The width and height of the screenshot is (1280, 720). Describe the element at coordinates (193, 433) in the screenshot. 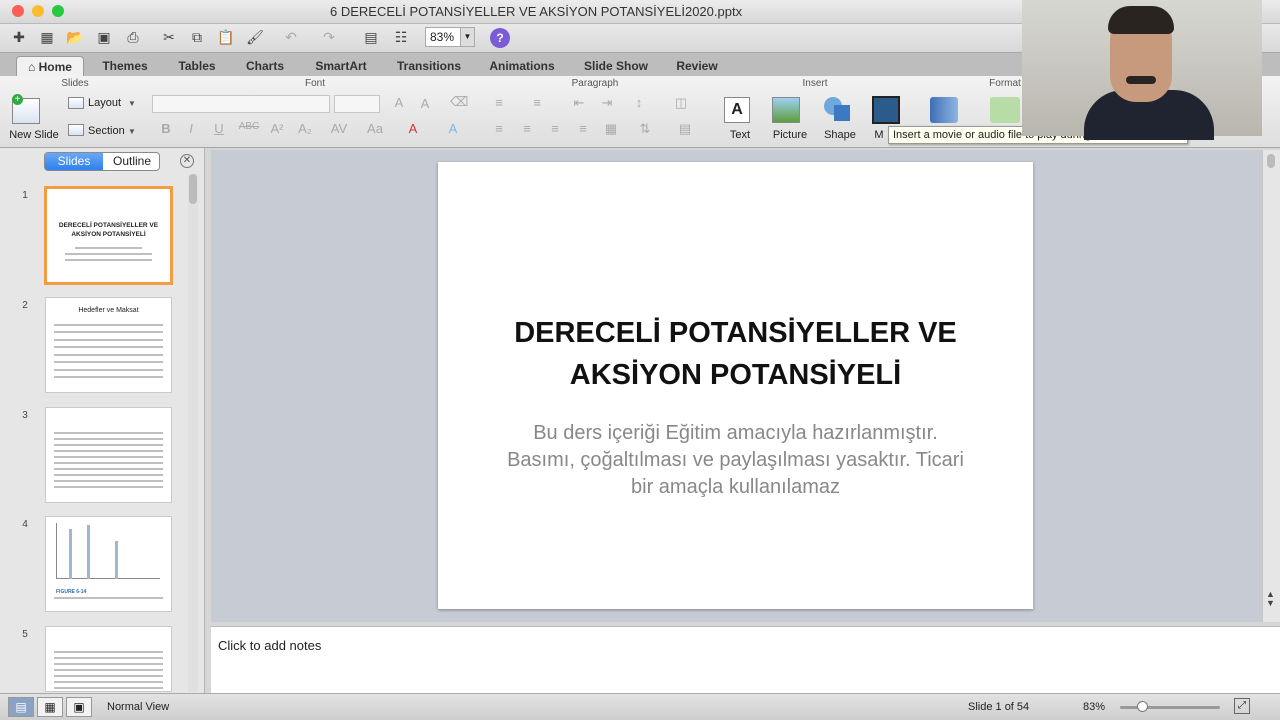

I see `thumbnails-scrollbar` at that location.